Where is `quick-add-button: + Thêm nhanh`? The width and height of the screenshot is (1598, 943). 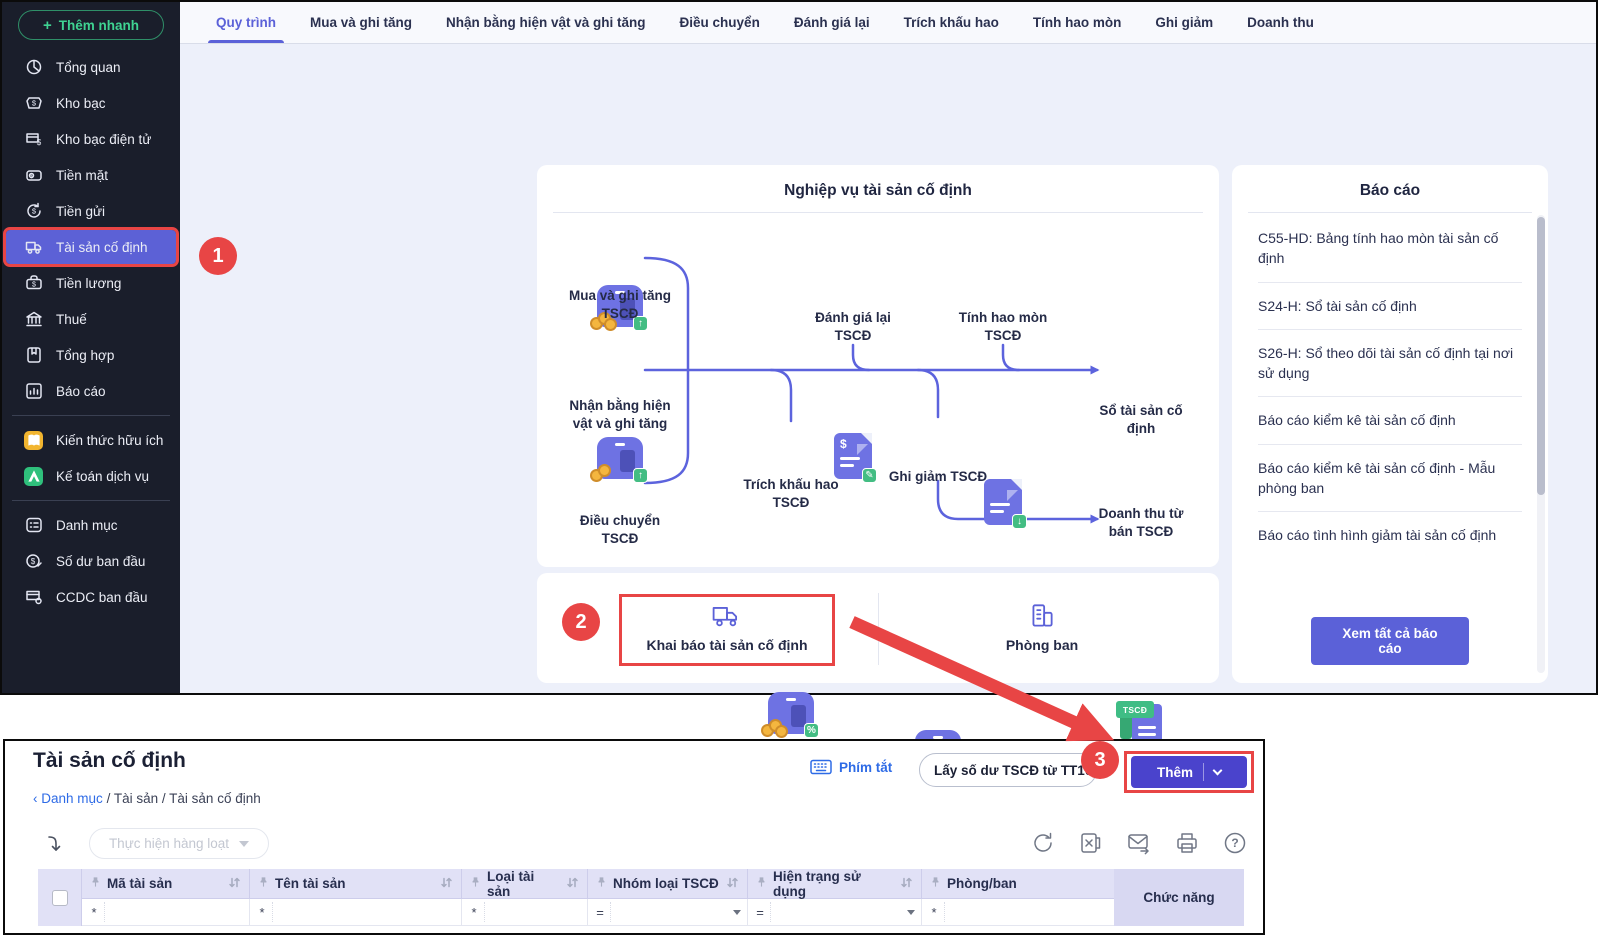
quick-add-button: + Thêm nhanh is located at coordinates (91, 25).